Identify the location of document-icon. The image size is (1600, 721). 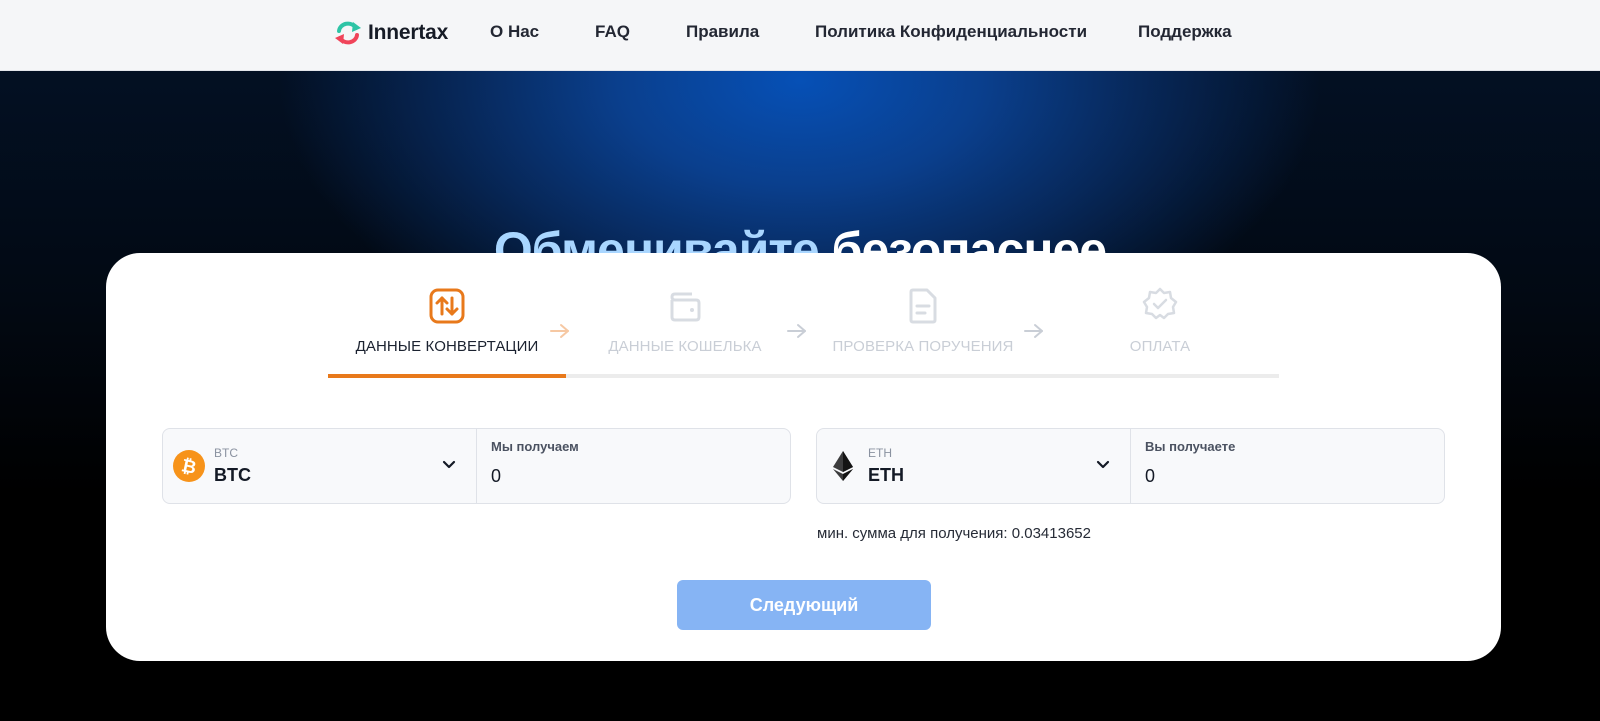
(923, 306).